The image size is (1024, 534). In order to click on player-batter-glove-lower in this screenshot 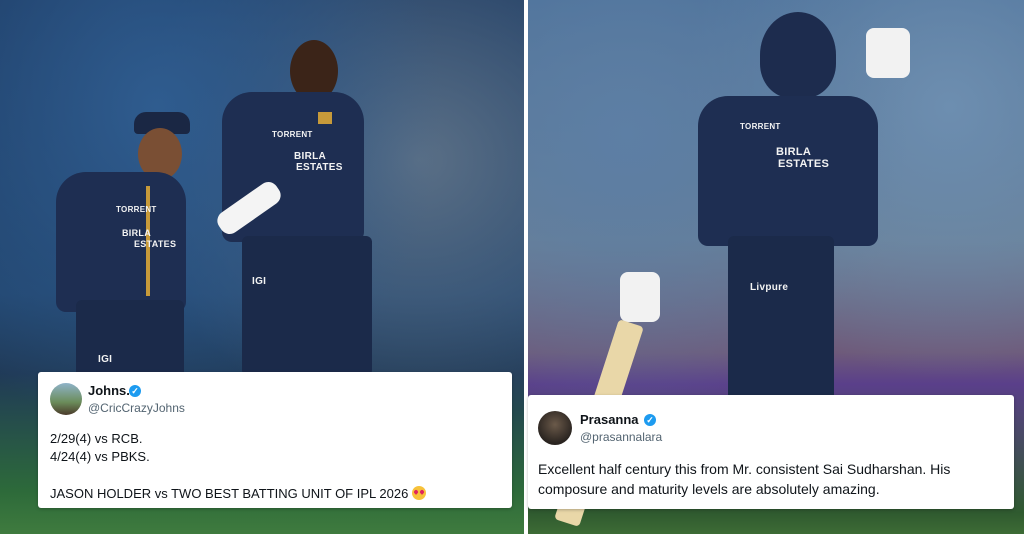, I will do `click(640, 297)`.